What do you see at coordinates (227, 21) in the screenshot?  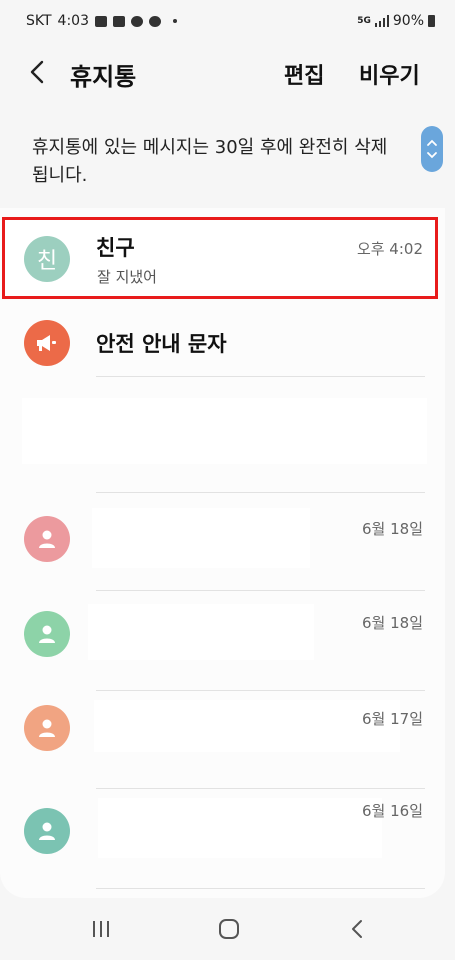 I see `status-bar: SKT 4:03 5G 90%` at bounding box center [227, 21].